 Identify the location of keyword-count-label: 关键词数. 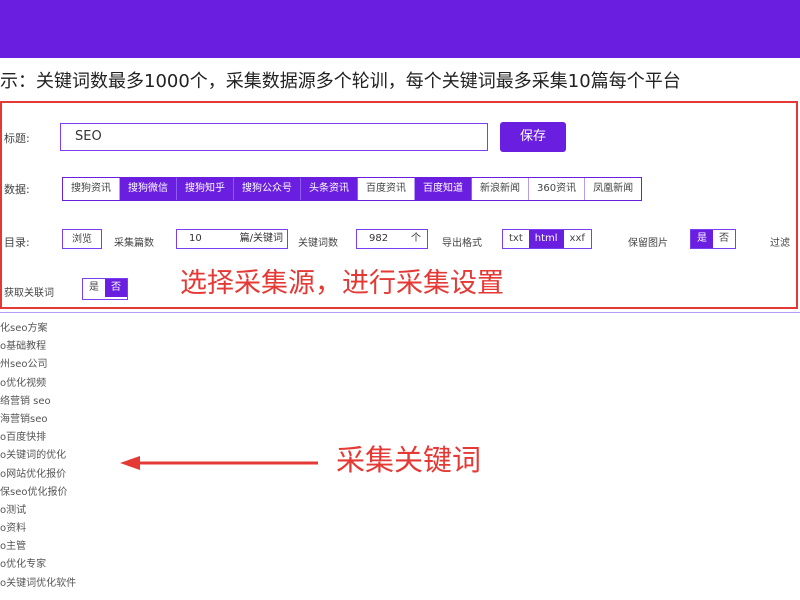
(318, 243).